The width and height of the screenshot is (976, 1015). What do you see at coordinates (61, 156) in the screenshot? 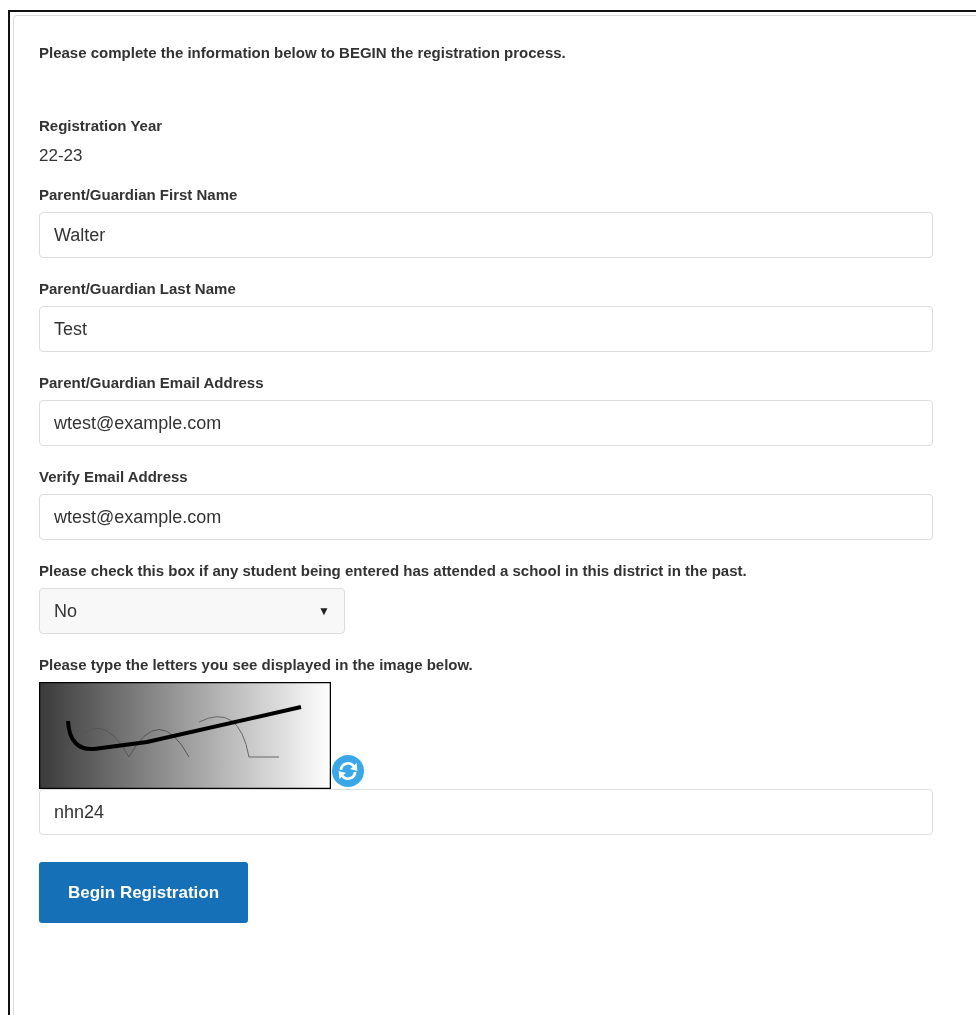
I see `registration-year-value: 22-23` at bounding box center [61, 156].